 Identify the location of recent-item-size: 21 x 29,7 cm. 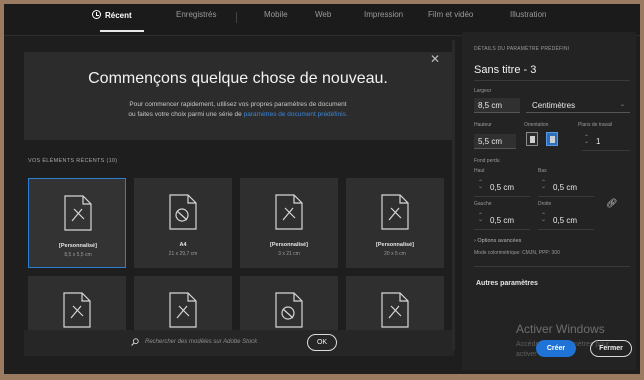
(183, 254).